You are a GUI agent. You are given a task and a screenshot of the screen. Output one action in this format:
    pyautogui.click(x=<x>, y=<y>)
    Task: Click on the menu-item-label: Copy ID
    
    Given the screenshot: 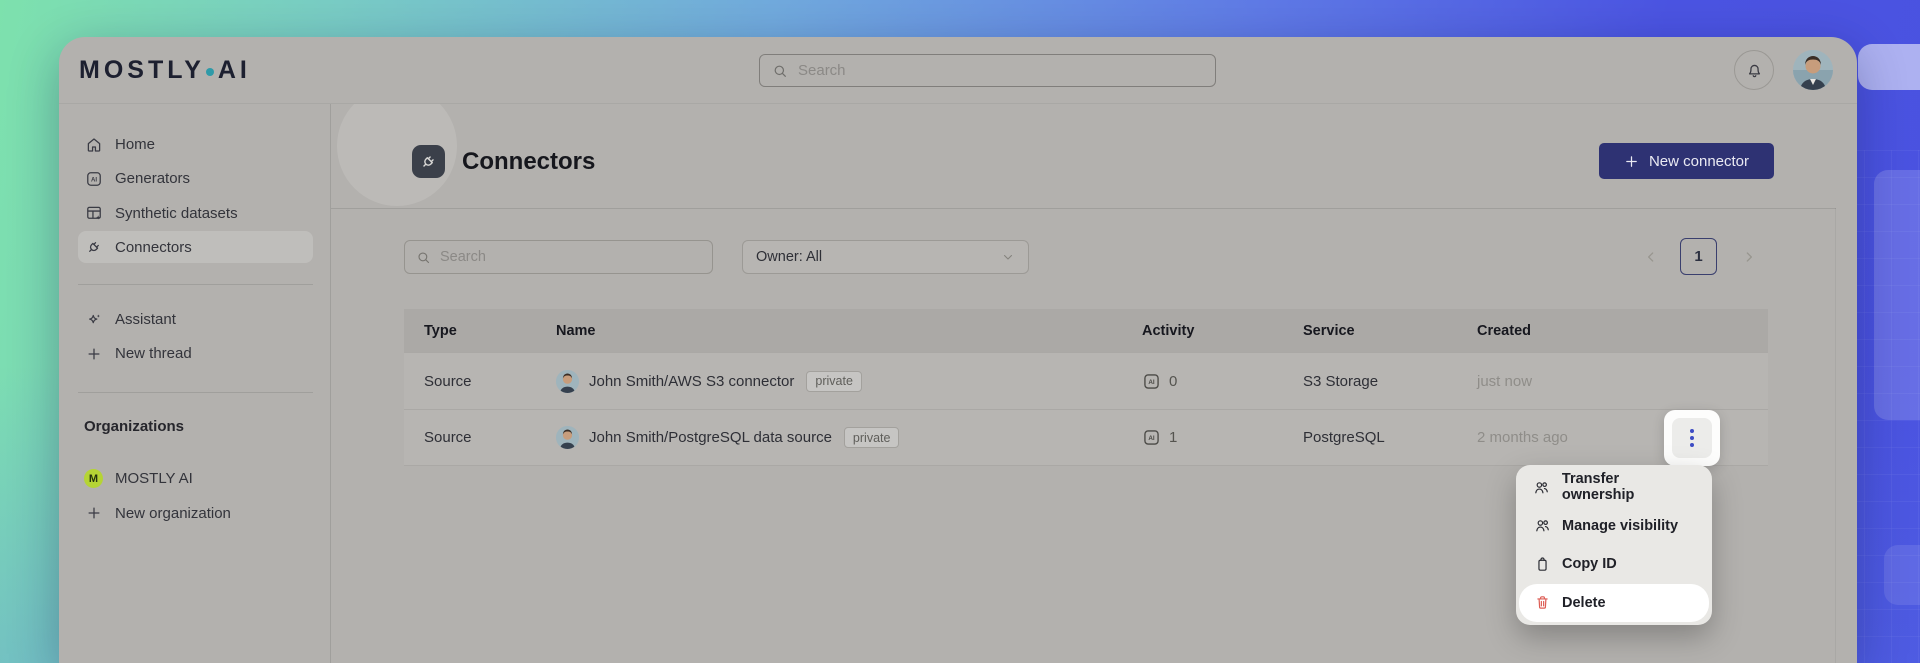 What is the action you would take?
    pyautogui.click(x=1589, y=564)
    